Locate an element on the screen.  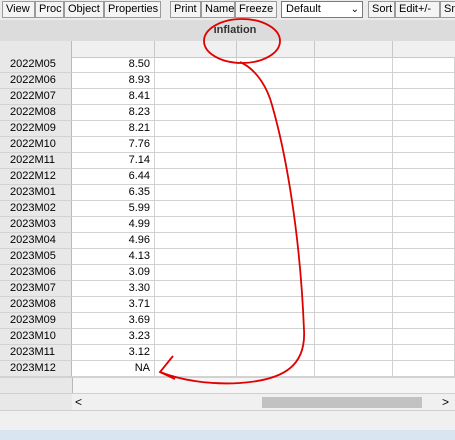
scrollbar-thumb is located at coordinates (342, 402).